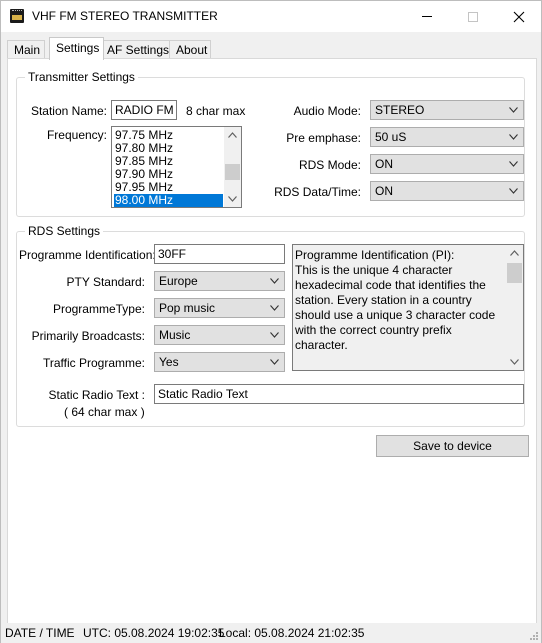 The image size is (542, 643). Describe the element at coordinates (271, 16) in the screenshot. I see `title-bar: VHF FM STEREO TRANSMITTER` at that location.